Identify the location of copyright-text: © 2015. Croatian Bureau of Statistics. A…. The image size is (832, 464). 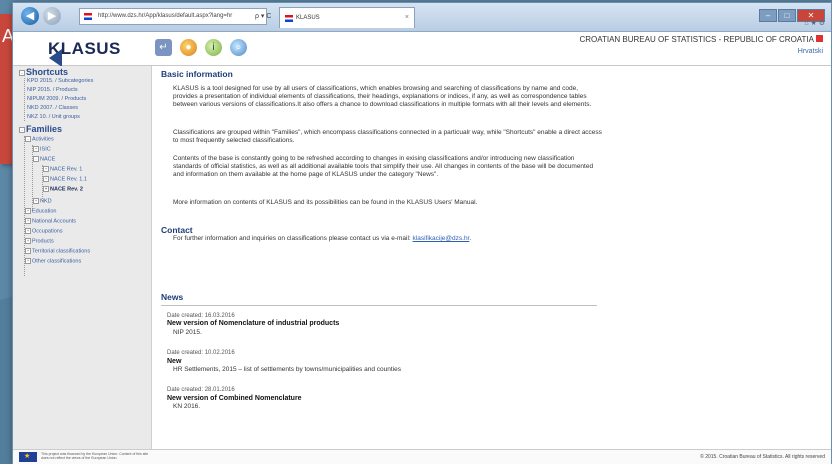
(762, 457).